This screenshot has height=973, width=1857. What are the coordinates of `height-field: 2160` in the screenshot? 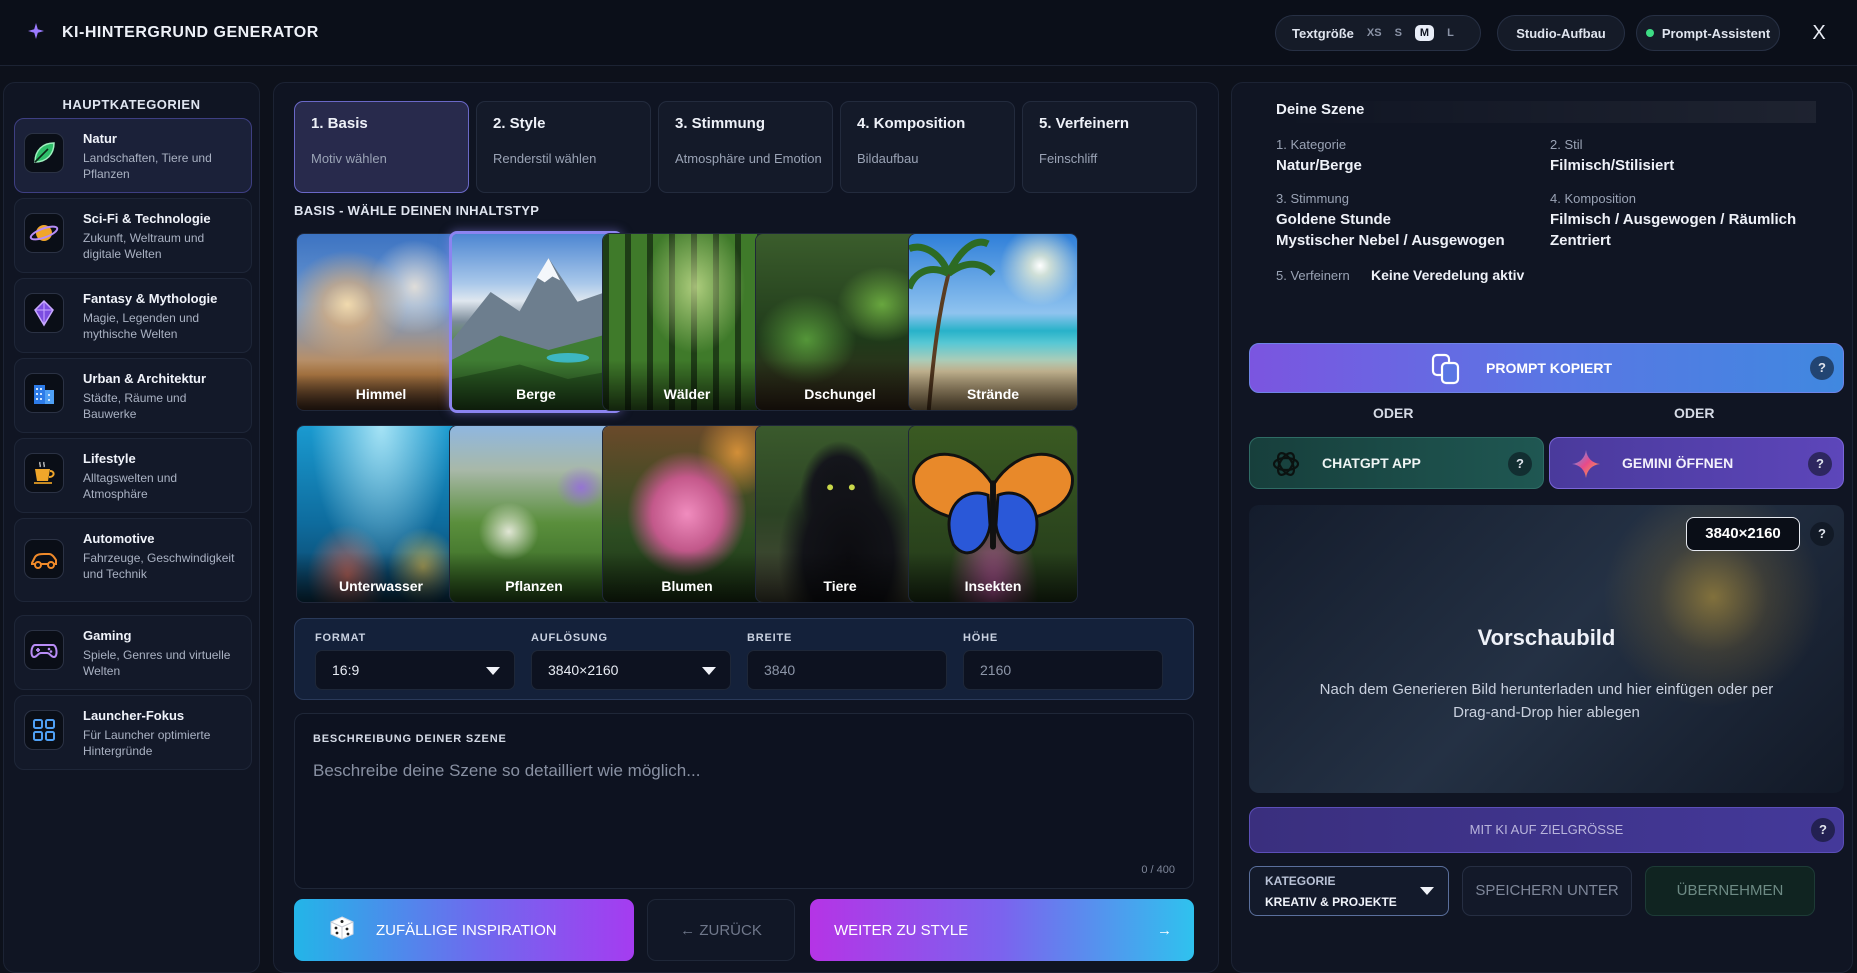 It's located at (1063, 670).